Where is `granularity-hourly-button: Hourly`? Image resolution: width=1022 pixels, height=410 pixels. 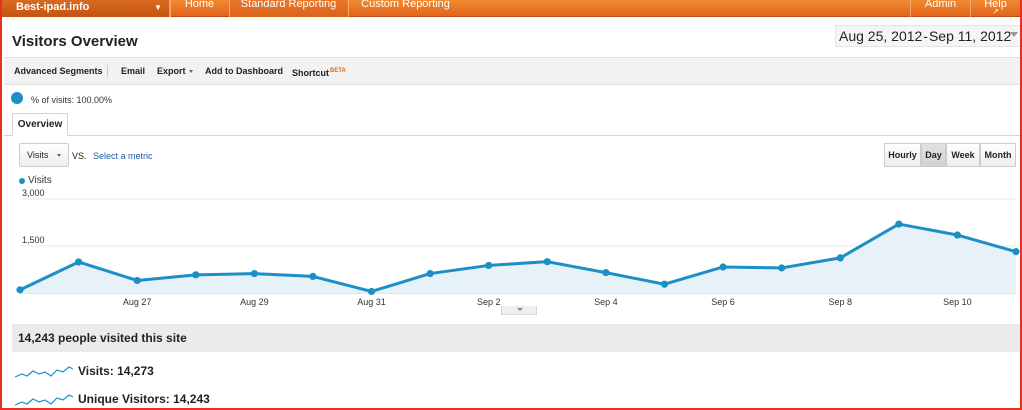 granularity-hourly-button: Hourly is located at coordinates (902, 155).